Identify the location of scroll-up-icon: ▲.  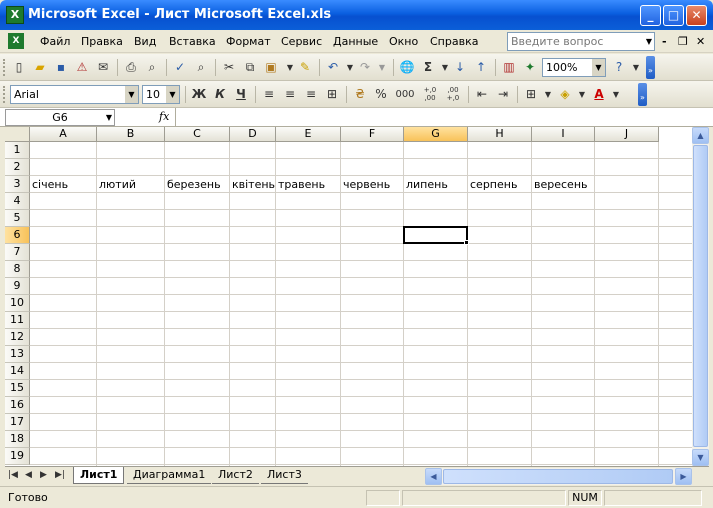
(700, 135).